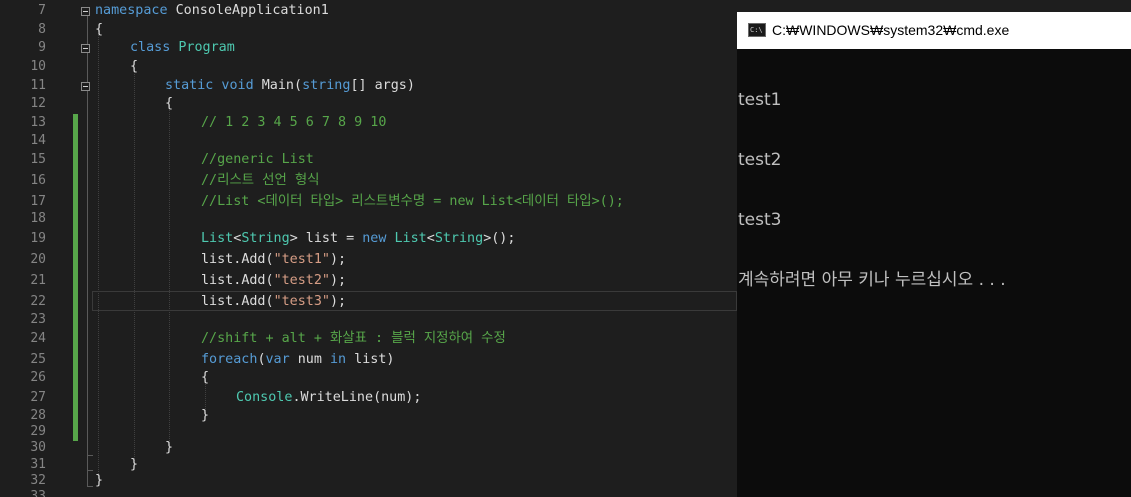 This screenshot has width=1131, height=497. What do you see at coordinates (277, 359) in the screenshot?
I see `keyword: var` at bounding box center [277, 359].